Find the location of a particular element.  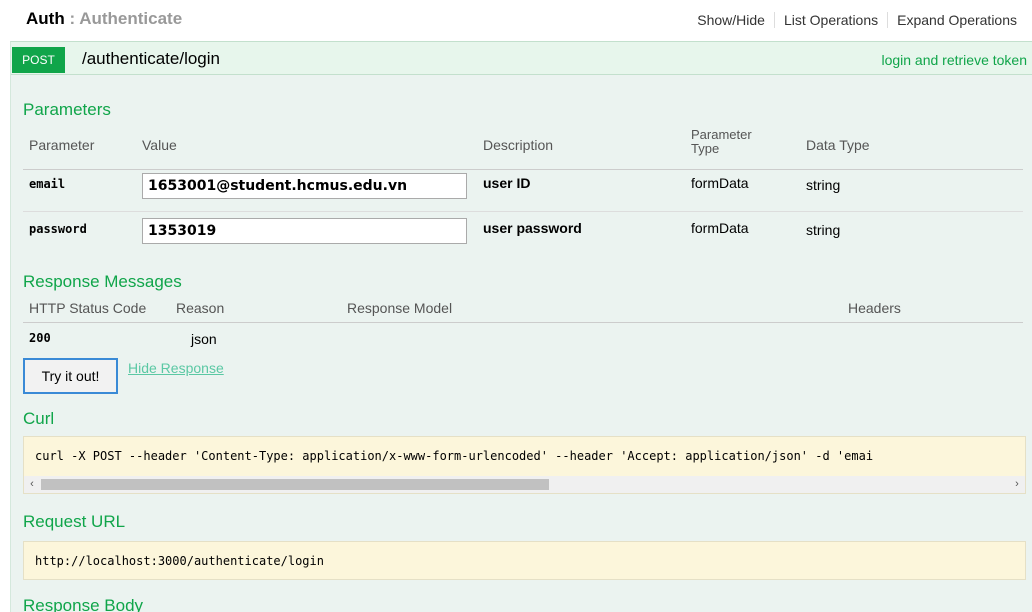

request-url-box: http://localhost:3000/authenticate/login is located at coordinates (524, 560).